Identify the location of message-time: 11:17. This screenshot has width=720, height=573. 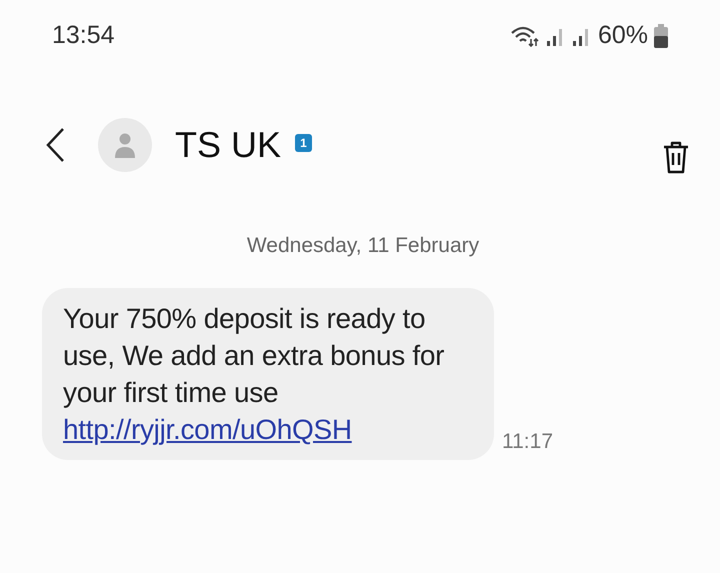
(527, 442).